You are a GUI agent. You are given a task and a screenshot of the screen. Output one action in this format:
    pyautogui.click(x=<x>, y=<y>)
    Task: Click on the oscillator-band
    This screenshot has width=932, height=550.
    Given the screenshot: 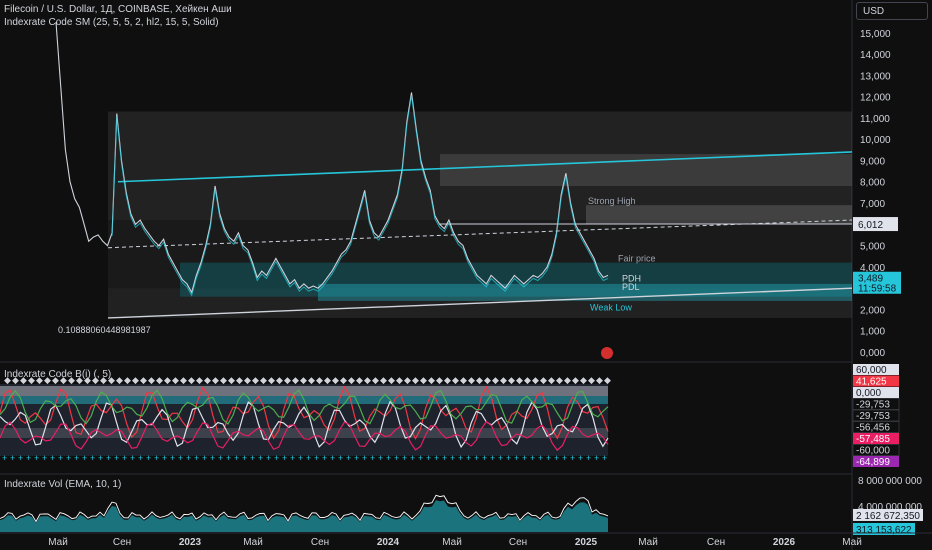 What is the action you would take?
    pyautogui.click(x=304, y=391)
    